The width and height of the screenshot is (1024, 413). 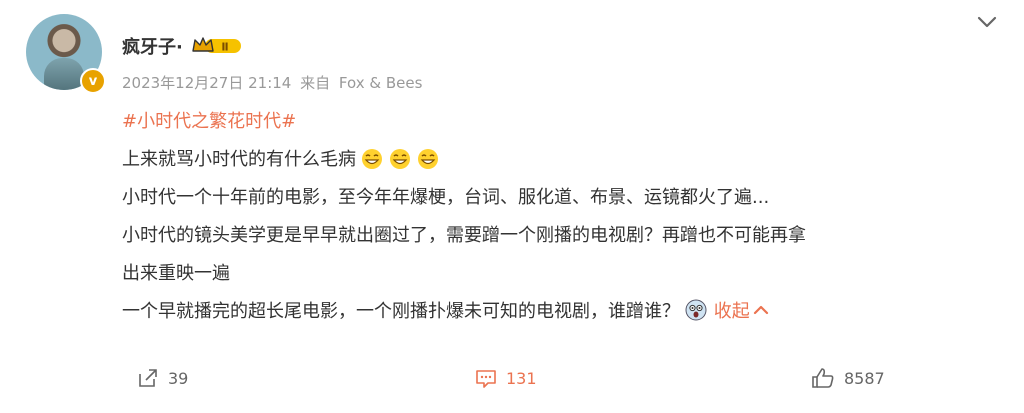 I want to click on source: Fox & Bees, so click(x=380, y=83).